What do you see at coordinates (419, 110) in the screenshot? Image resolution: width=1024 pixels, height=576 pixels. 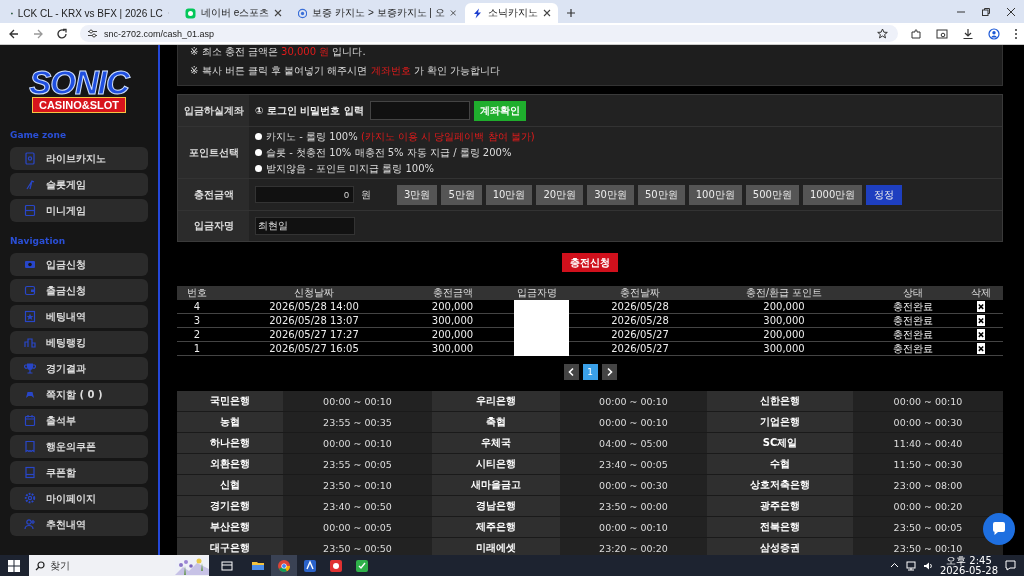 I see `password-field` at bounding box center [419, 110].